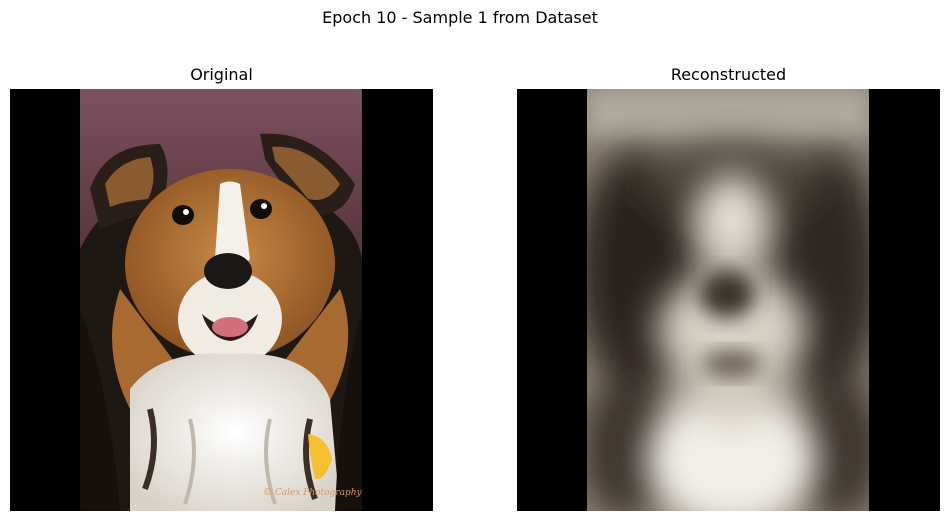 The height and width of the screenshot is (522, 950). Describe the element at coordinates (460, 17) in the screenshot. I see `figure-title: Epoch 10 - Sample 1 from Dataset` at that location.